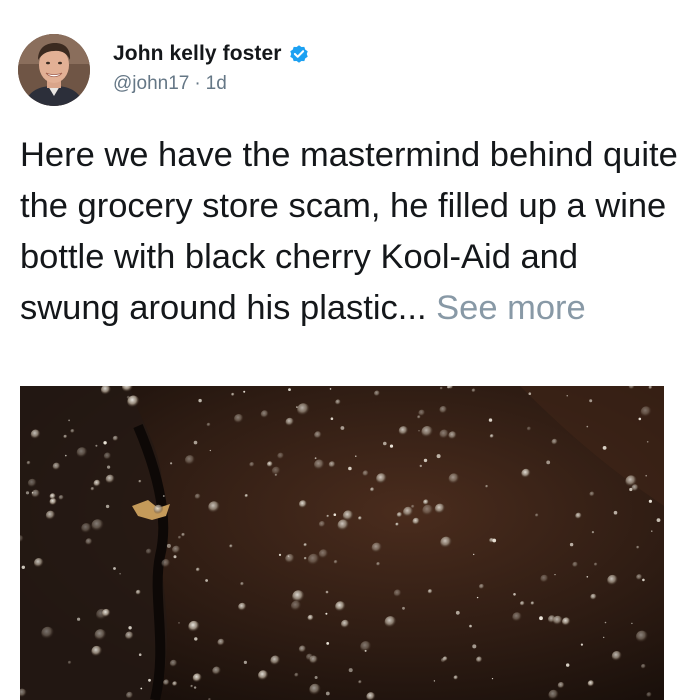 The height and width of the screenshot is (700, 700). What do you see at coordinates (216, 83) in the screenshot?
I see `tweet-timestamp: 1d` at bounding box center [216, 83].